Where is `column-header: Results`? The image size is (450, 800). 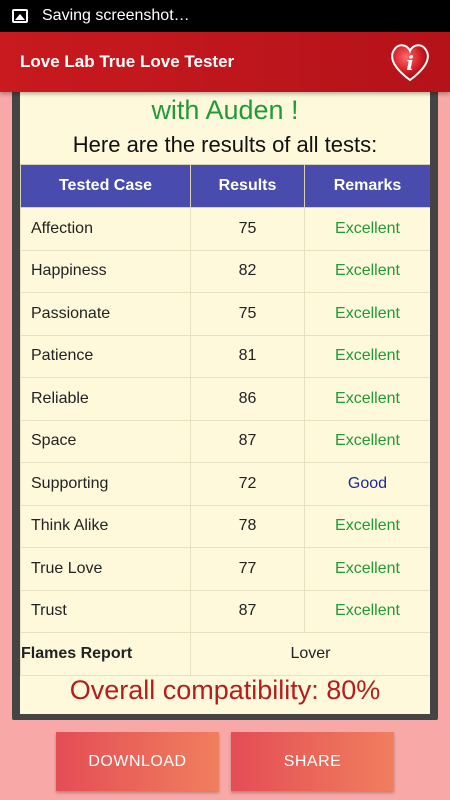
column-header: Results is located at coordinates (247, 186).